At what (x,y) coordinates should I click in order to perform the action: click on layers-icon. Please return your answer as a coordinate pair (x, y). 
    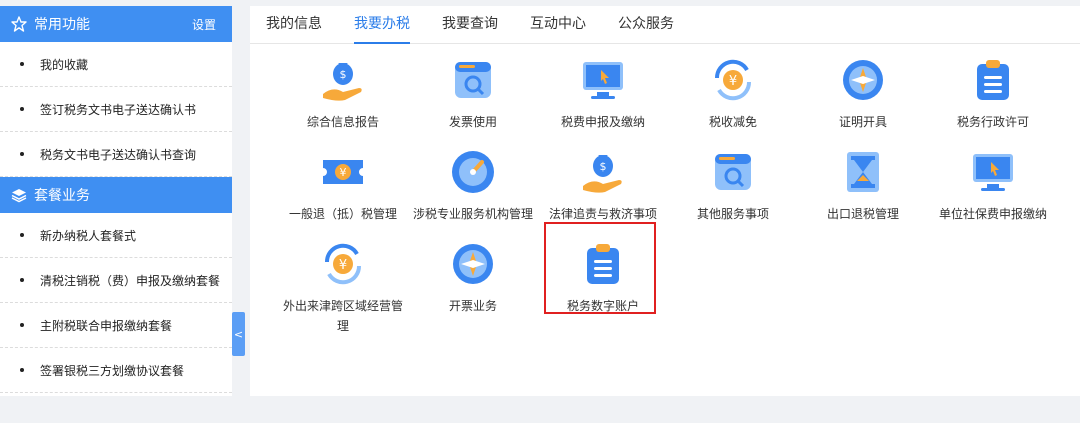
    Looking at the image, I should click on (19, 195).